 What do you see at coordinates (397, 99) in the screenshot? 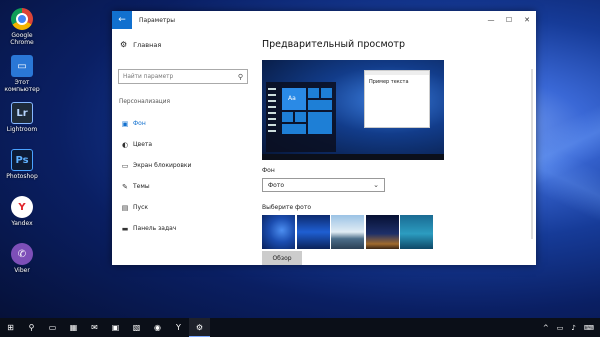
I see `preview-window: Пример текста` at bounding box center [397, 99].